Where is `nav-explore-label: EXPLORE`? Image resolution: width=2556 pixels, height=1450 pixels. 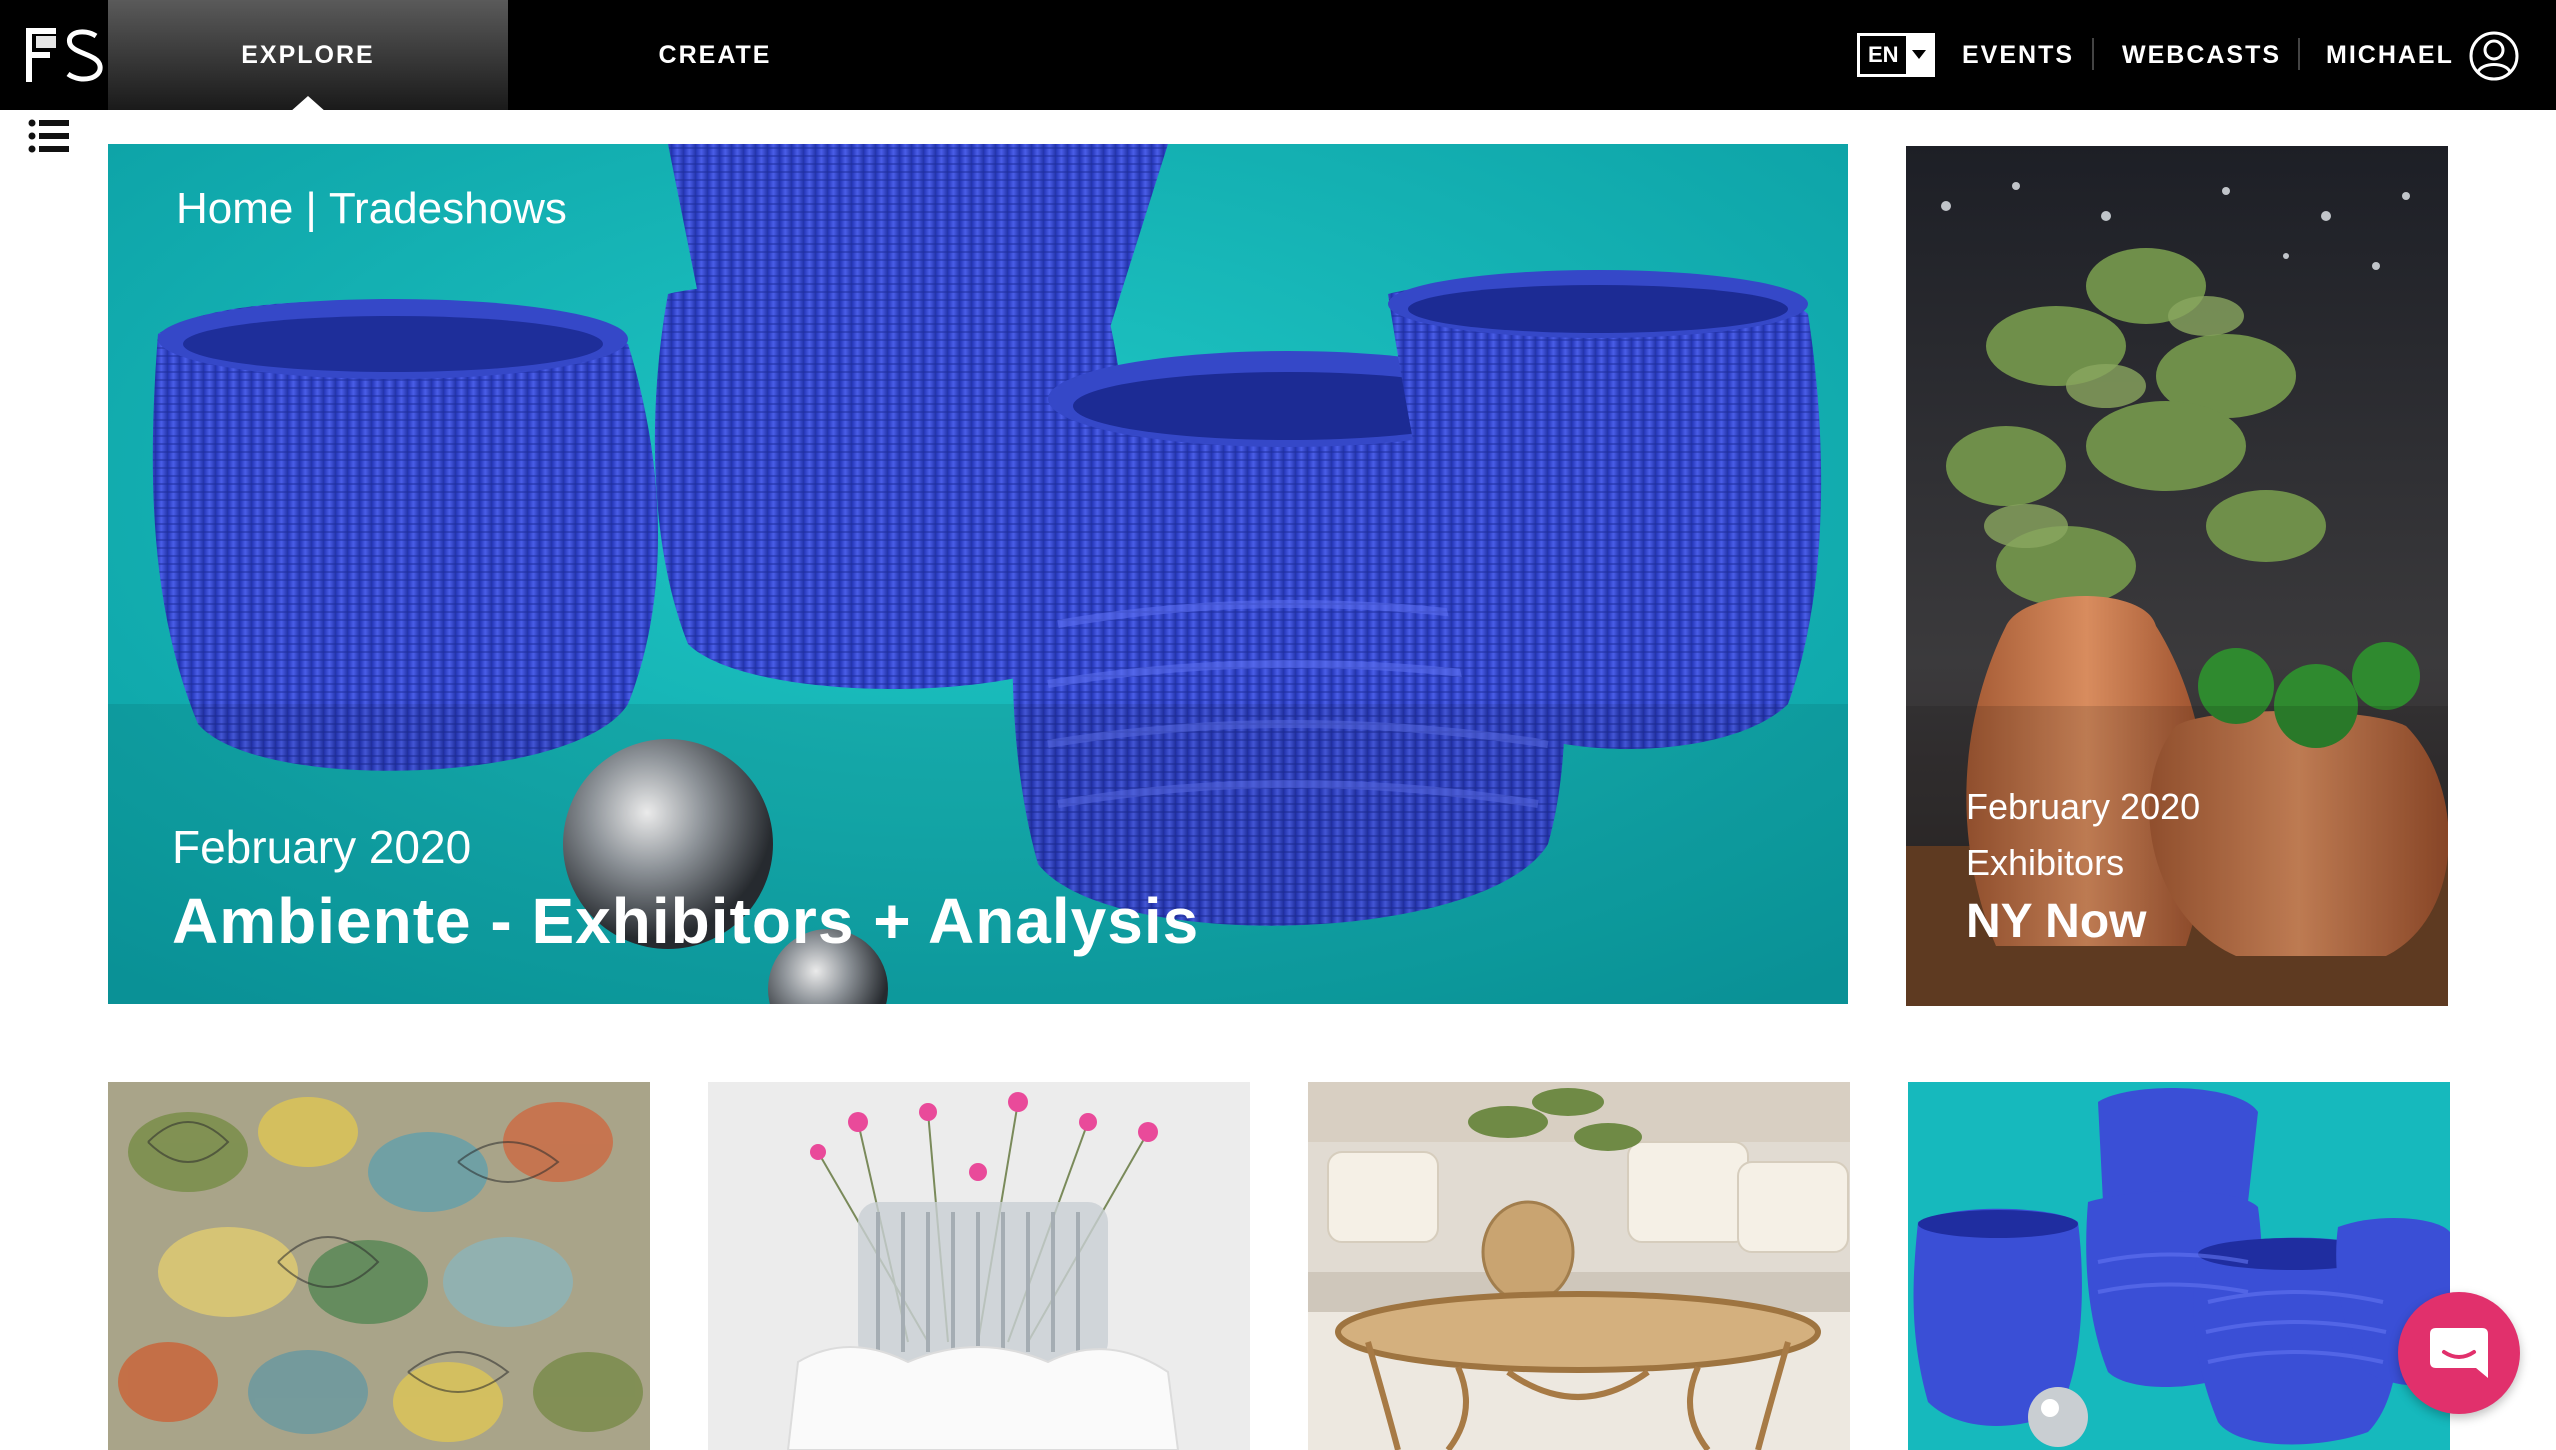 nav-explore-label: EXPLORE is located at coordinates (308, 54).